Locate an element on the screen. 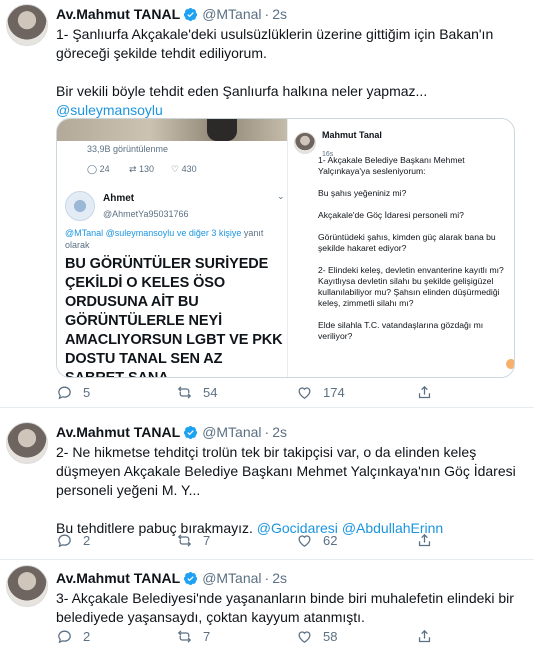 The image size is (534, 662). badge-icon is located at coordinates (510, 364).